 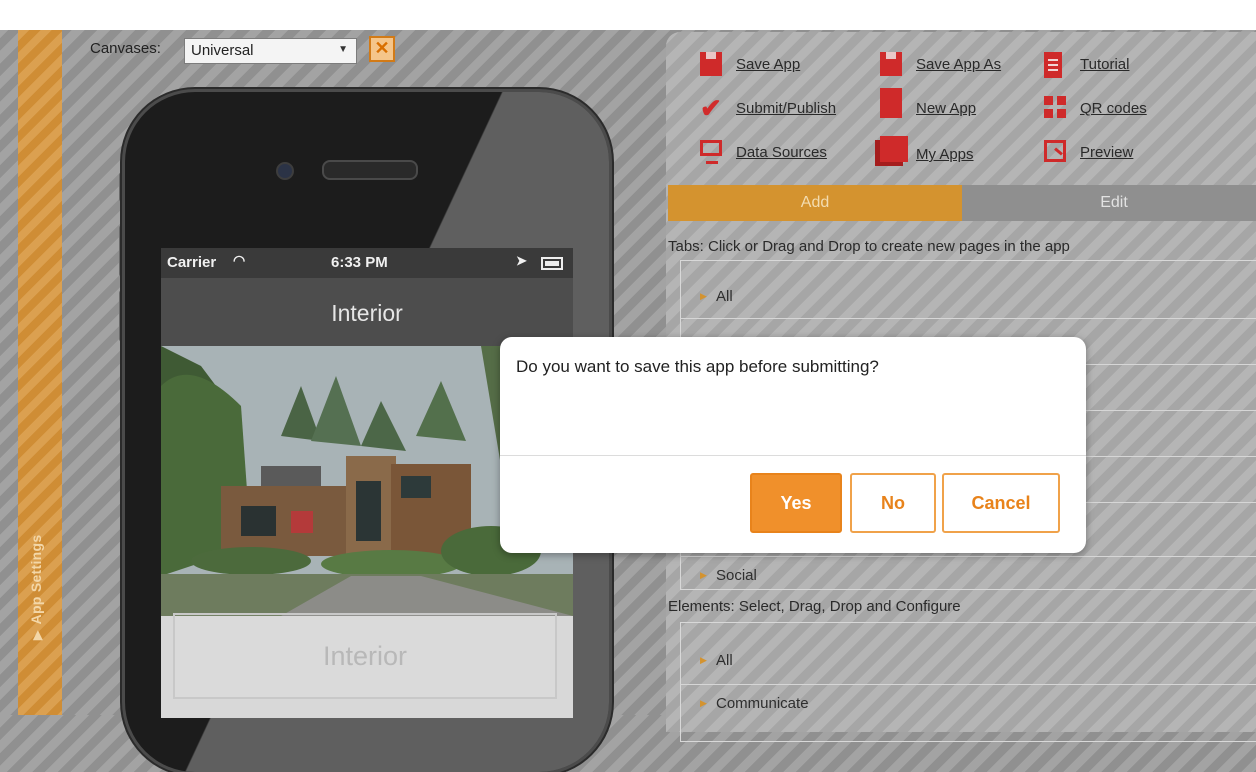 I want to click on dropdown-arrow-icon: ▼, so click(x=343, y=49).